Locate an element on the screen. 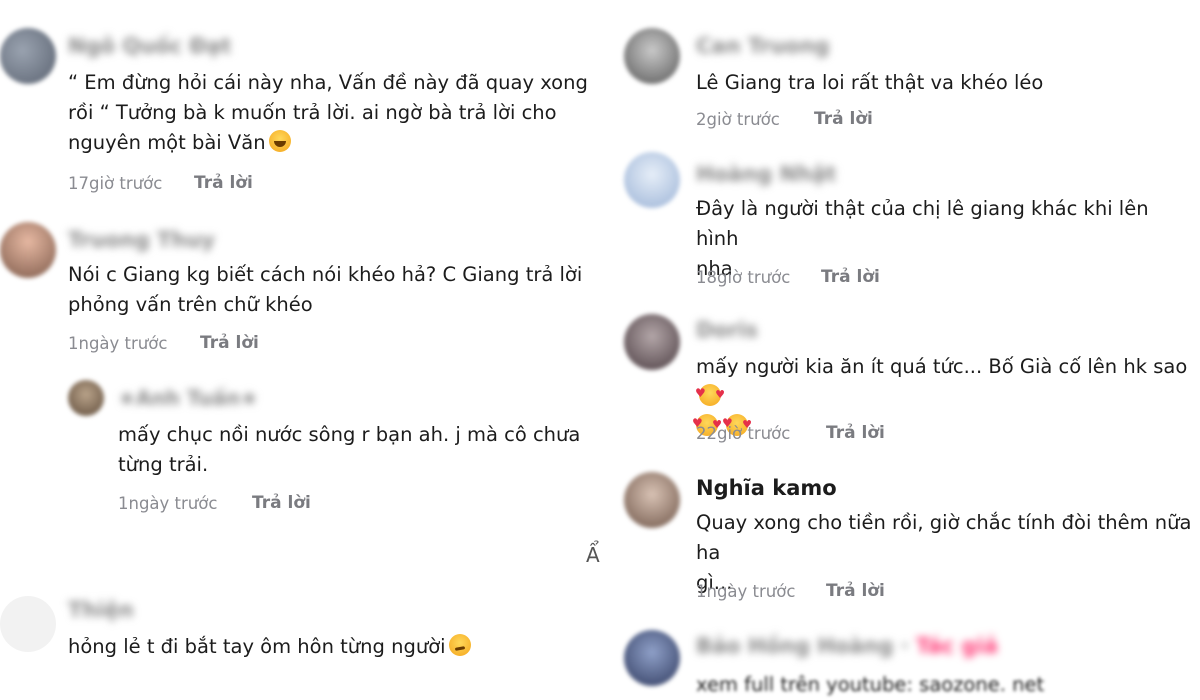  comment-text: hỏng lẻ t đi bắt tay ôm hôn từng người is located at coordinates (333, 647).